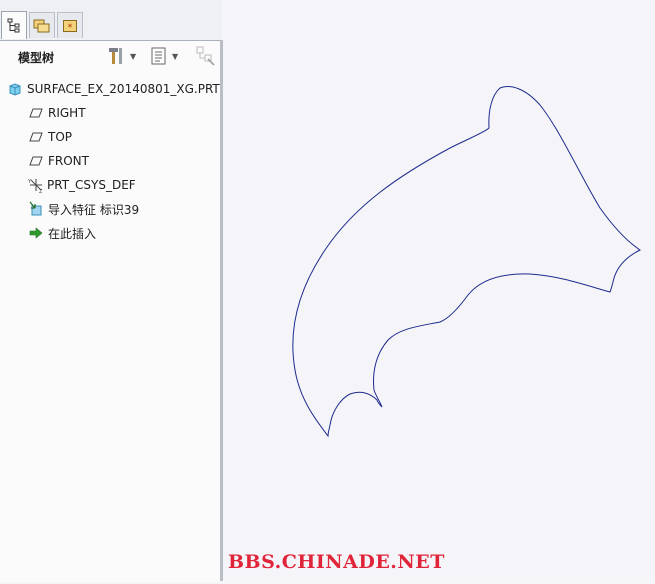  I want to click on tree-item-part: SURFACE_EX_20140801_XG.PRT, so click(114, 89).